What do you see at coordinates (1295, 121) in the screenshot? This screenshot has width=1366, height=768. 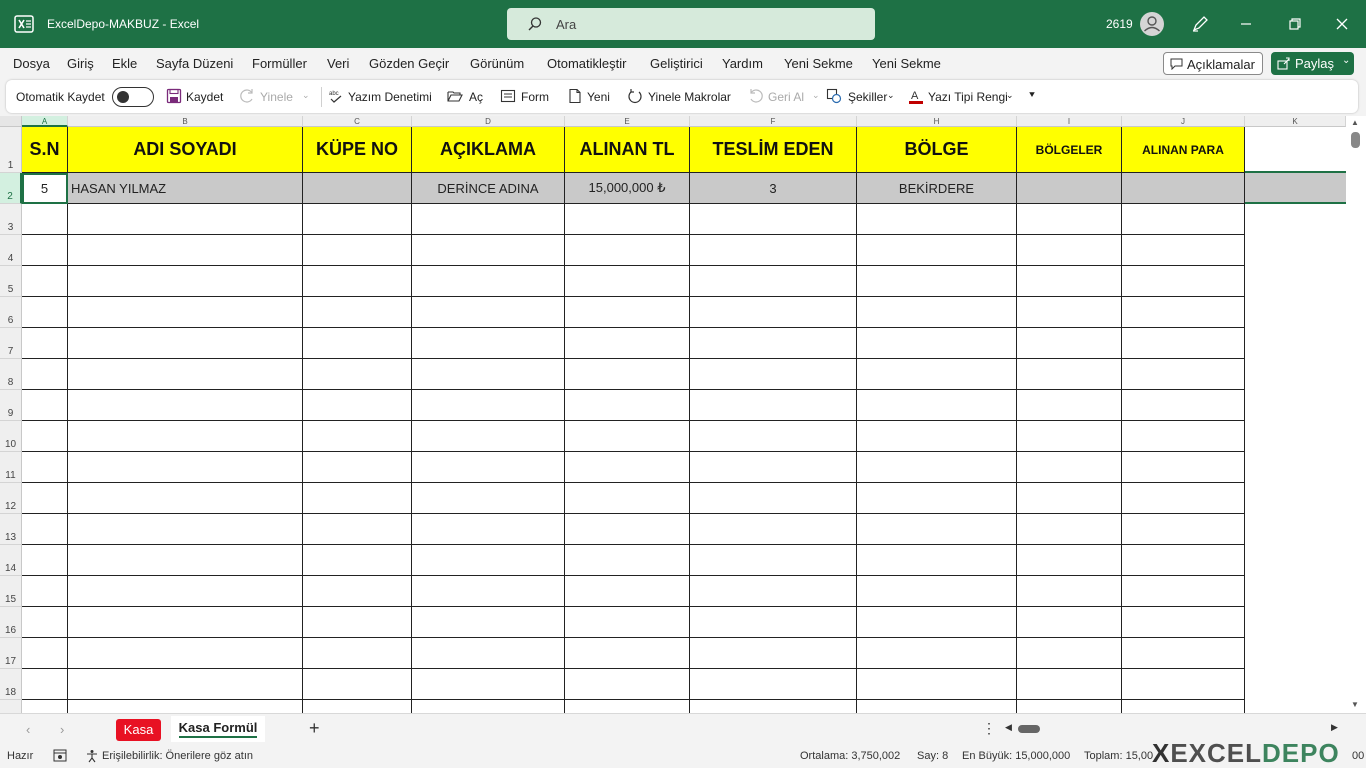 I see `column-header-k: K` at bounding box center [1295, 121].